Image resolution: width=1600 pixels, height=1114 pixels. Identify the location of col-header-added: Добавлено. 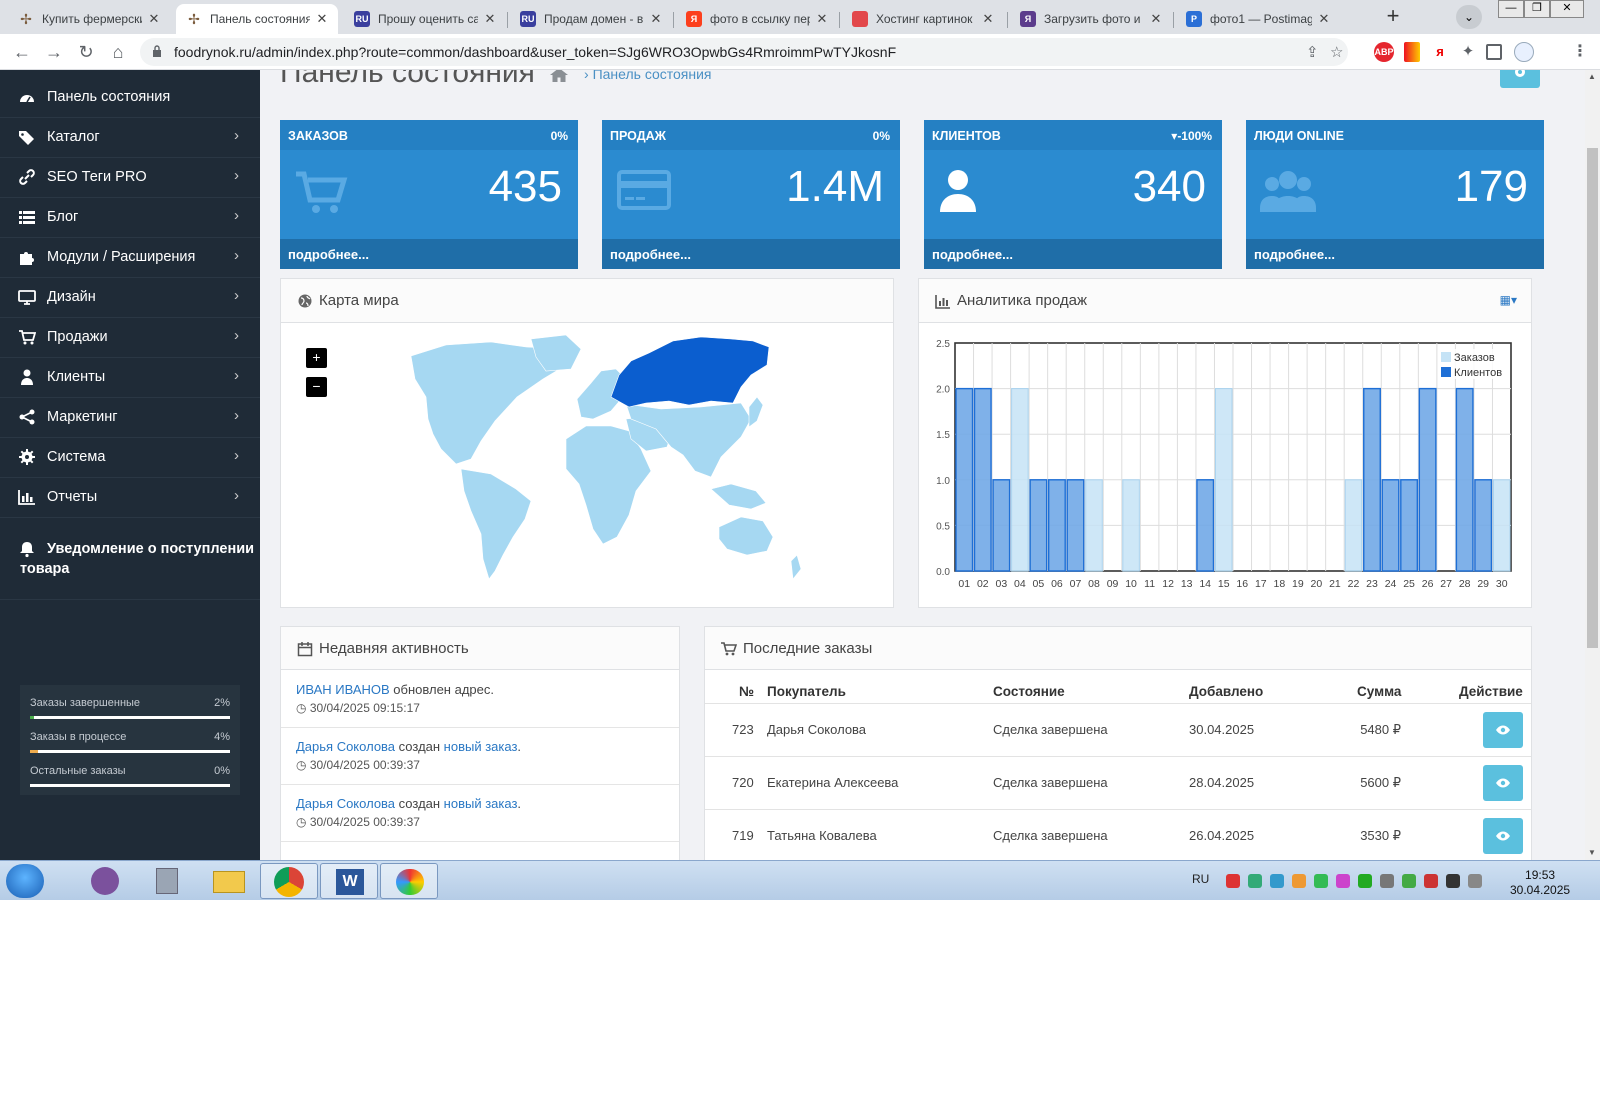
(1226, 691).